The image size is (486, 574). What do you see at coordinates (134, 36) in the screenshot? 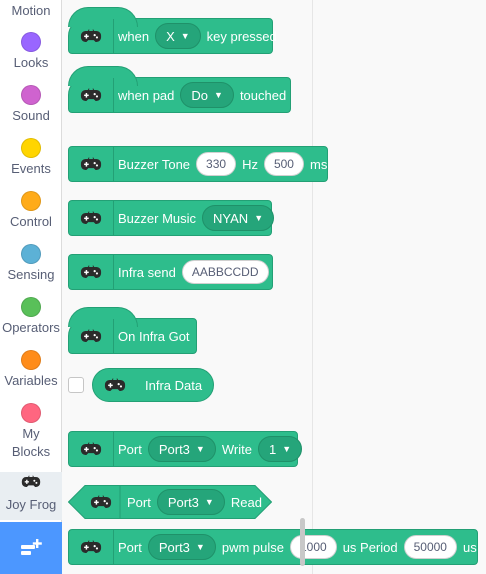
I see `block-text: when` at bounding box center [134, 36].